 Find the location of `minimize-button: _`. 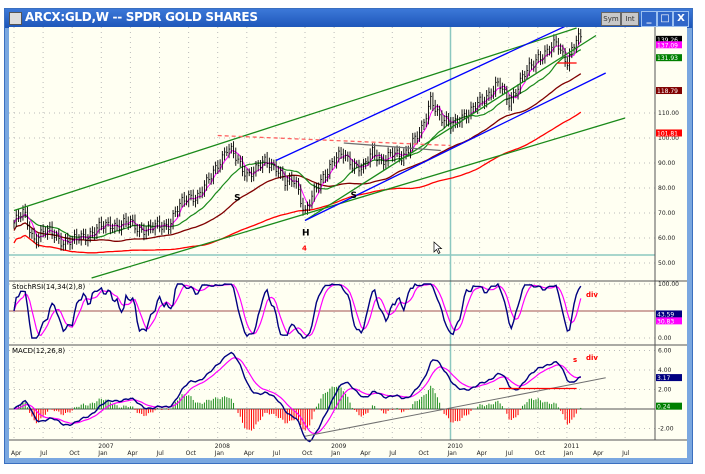

minimize-button: _ is located at coordinates (649, 19).